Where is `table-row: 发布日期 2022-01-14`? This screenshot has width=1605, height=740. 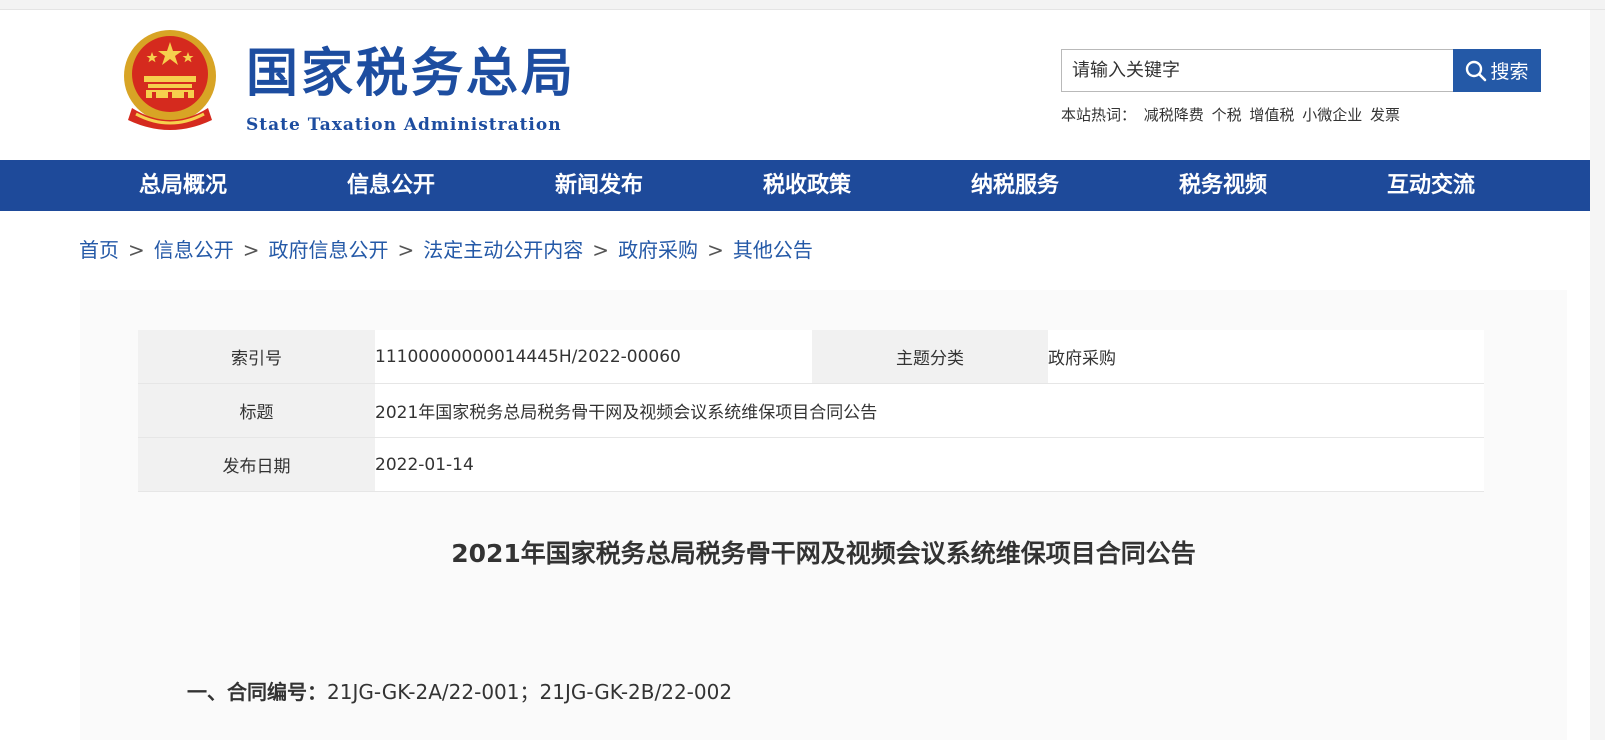 table-row: 发布日期 2022-01-14 is located at coordinates (811, 464).